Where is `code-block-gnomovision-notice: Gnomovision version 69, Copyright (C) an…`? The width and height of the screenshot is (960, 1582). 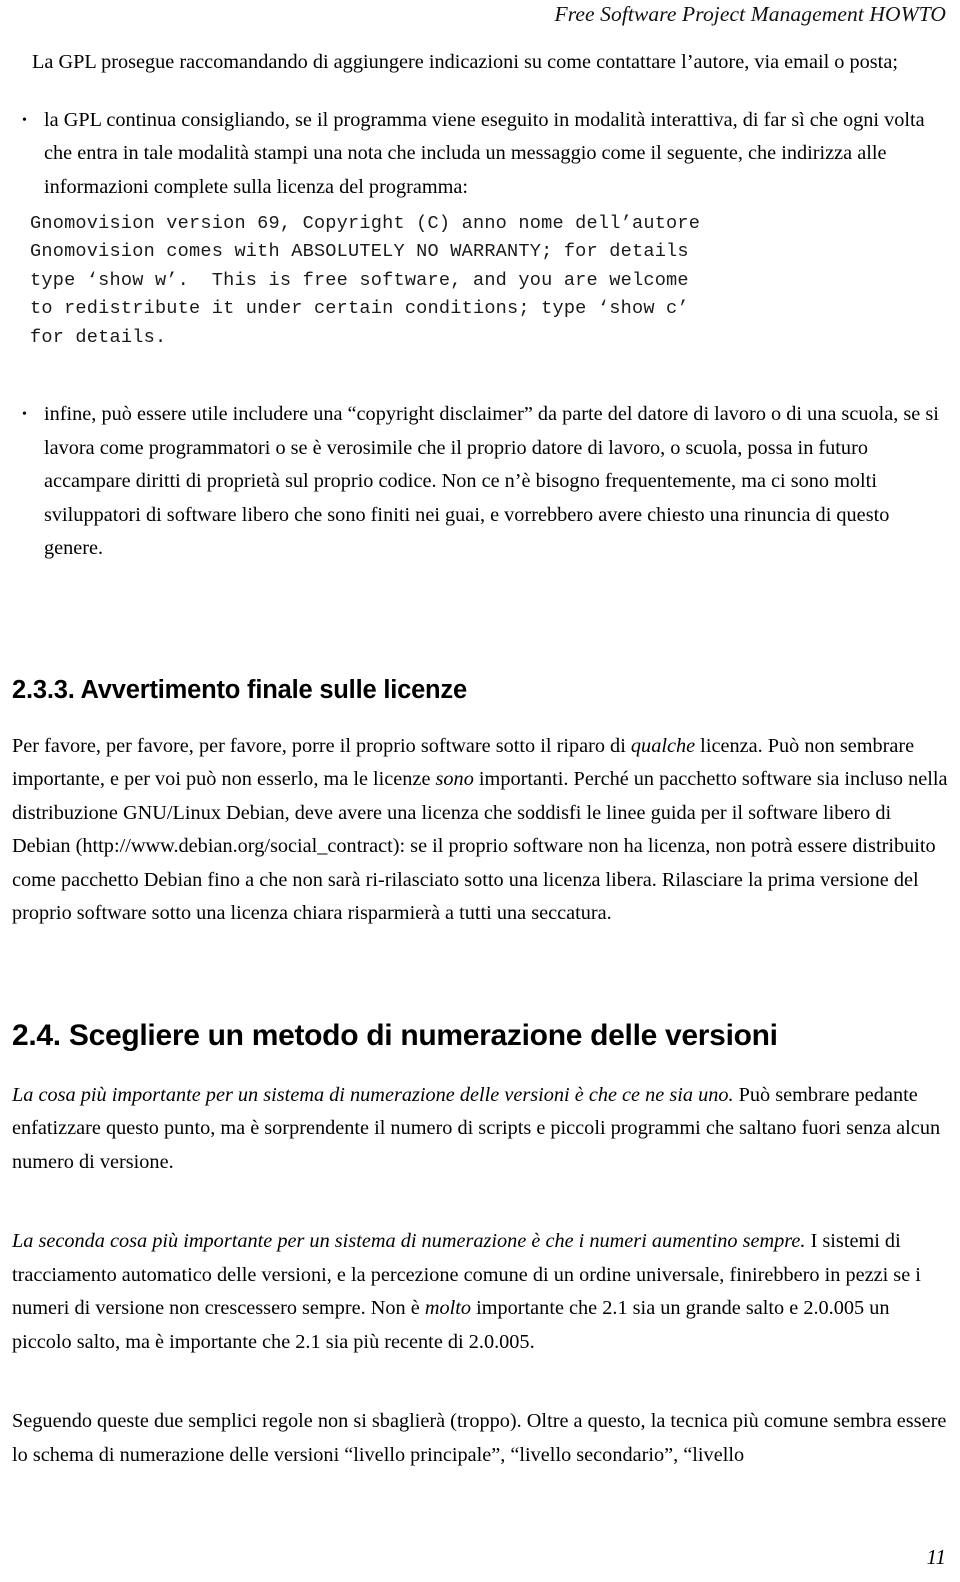 code-block-gnomovision-notice: Gnomovision version 69, Copyright (C) an… is located at coordinates (365, 280).